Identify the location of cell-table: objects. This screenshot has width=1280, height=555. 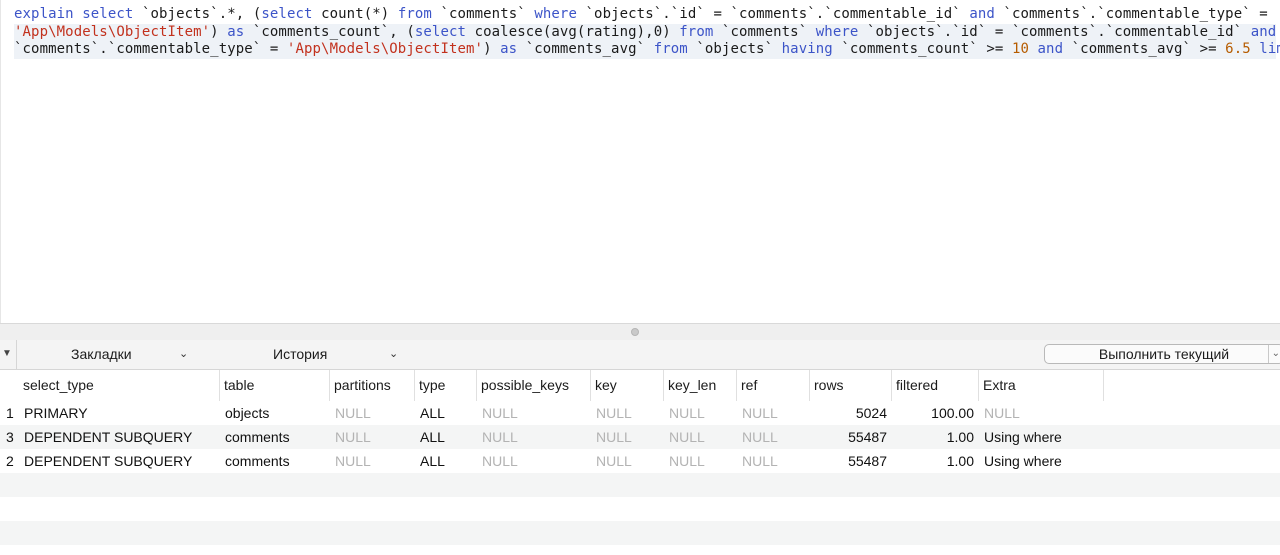
(247, 413).